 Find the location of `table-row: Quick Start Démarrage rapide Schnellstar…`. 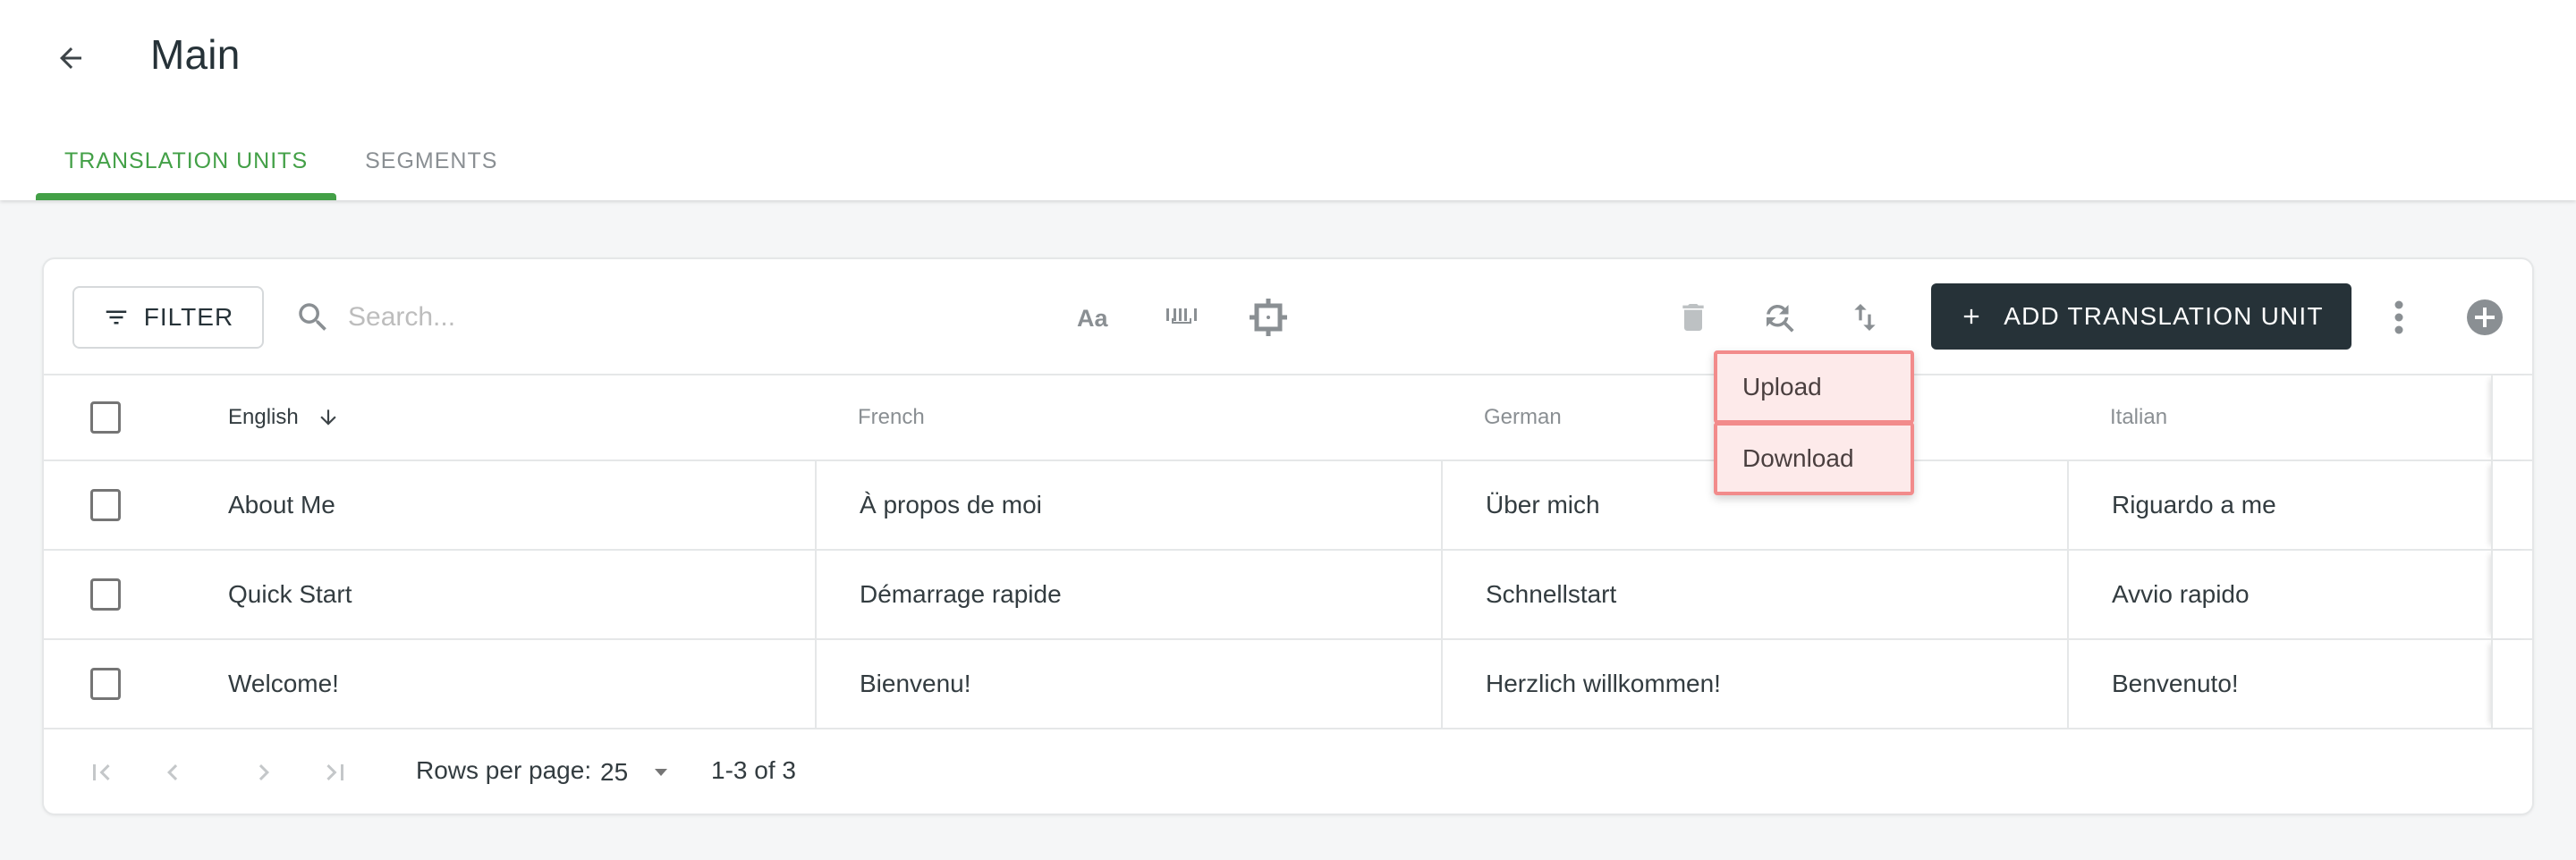

table-row: Quick Start Démarrage rapide Schnellstar… is located at coordinates (1288, 596).